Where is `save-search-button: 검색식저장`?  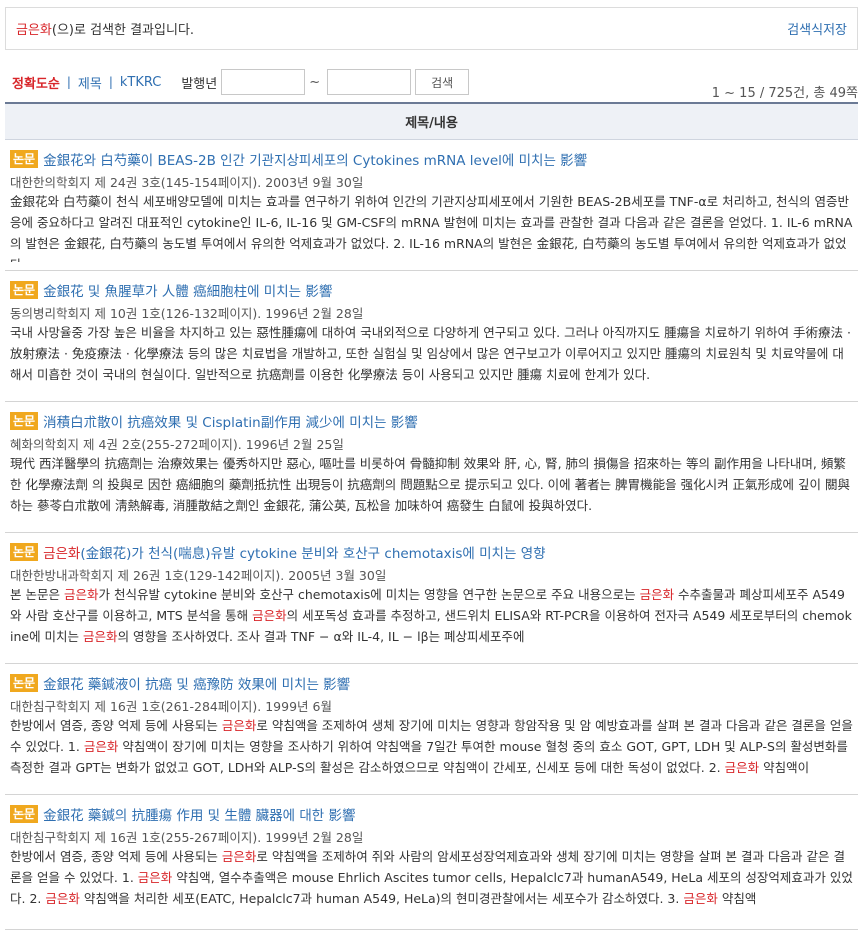 save-search-button: 검색식저장 is located at coordinates (817, 28).